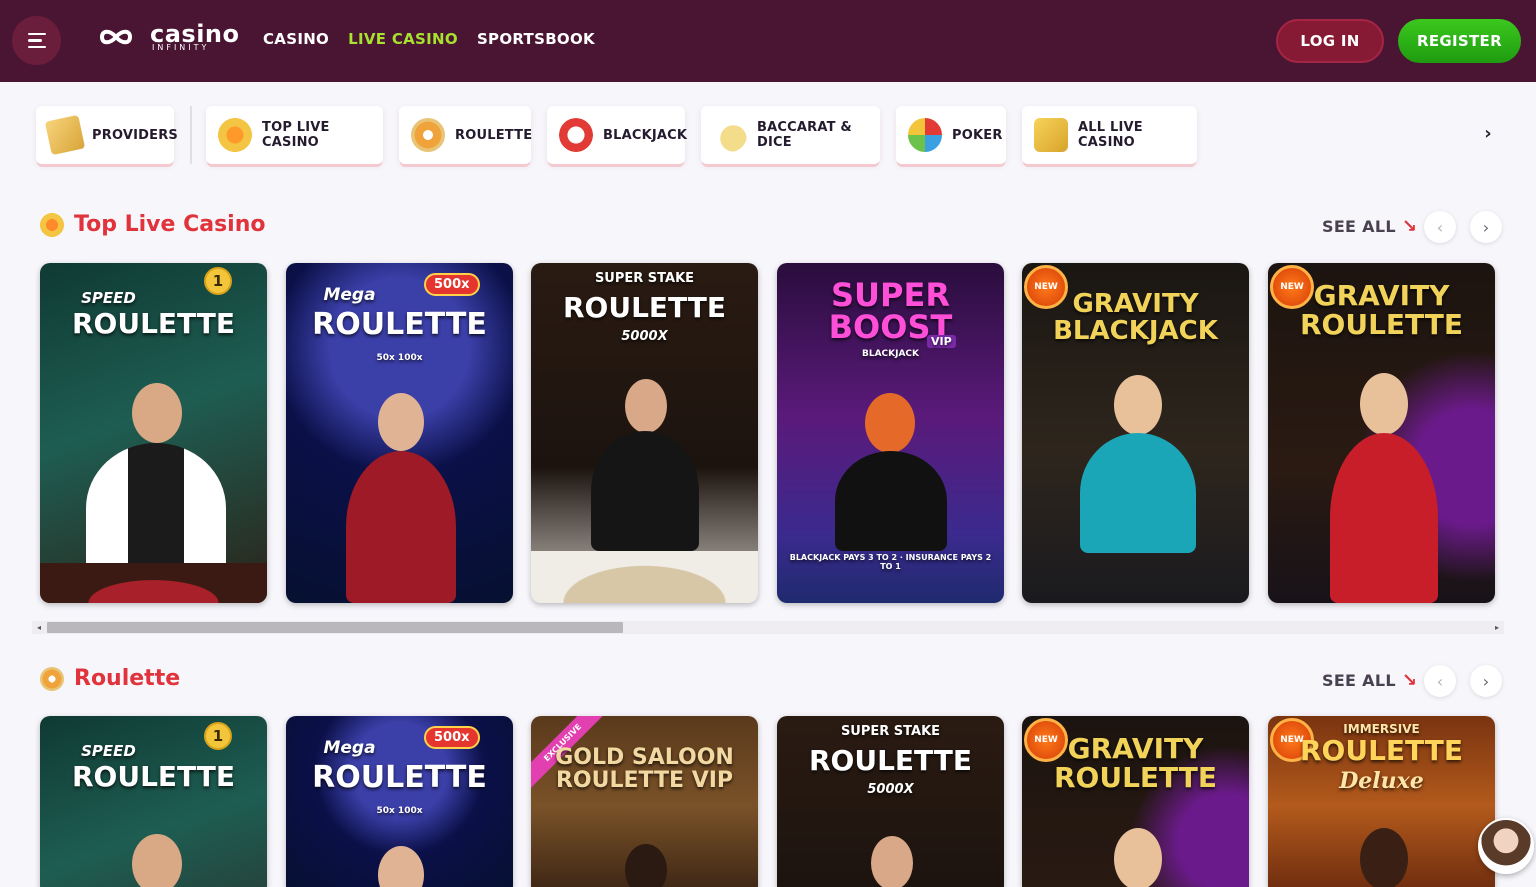 The image size is (1536, 887). Describe the element at coordinates (65, 135) in the screenshot. I see `providers-icon` at that location.